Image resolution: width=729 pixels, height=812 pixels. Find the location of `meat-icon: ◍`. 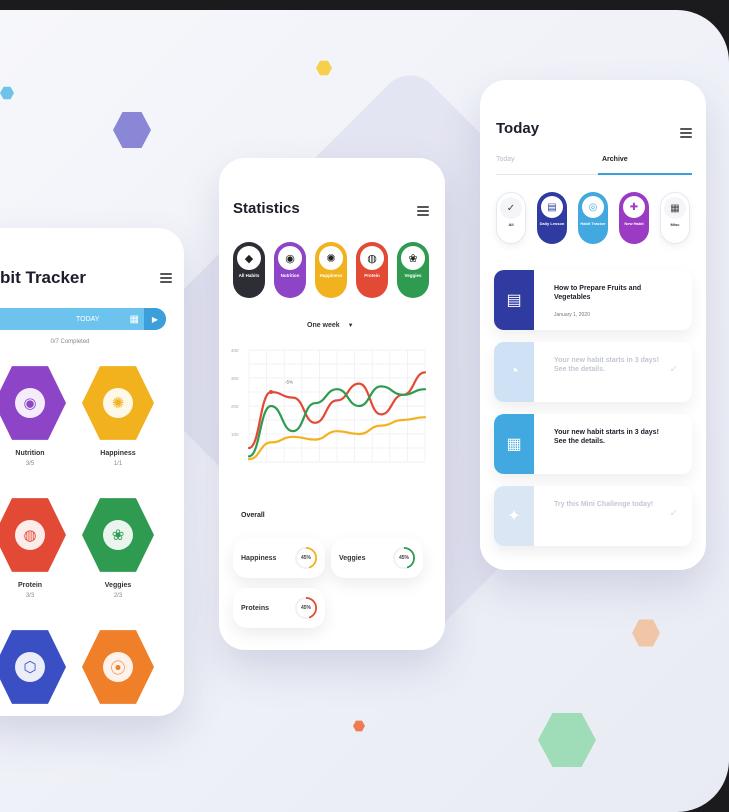

meat-icon: ◍ is located at coordinates (30, 535).